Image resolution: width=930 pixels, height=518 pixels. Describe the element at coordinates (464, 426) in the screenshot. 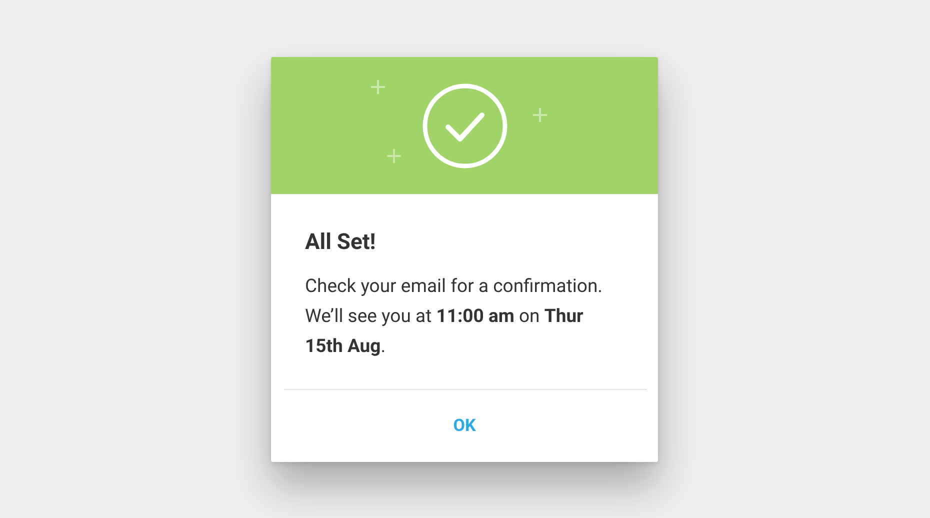

I see `ok-button: OK` at that location.